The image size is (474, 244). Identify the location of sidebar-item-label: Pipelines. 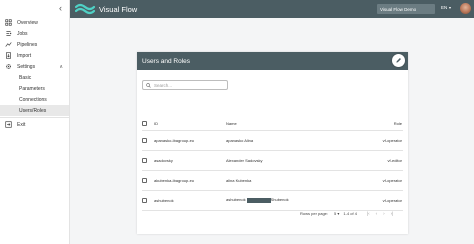
(27, 44).